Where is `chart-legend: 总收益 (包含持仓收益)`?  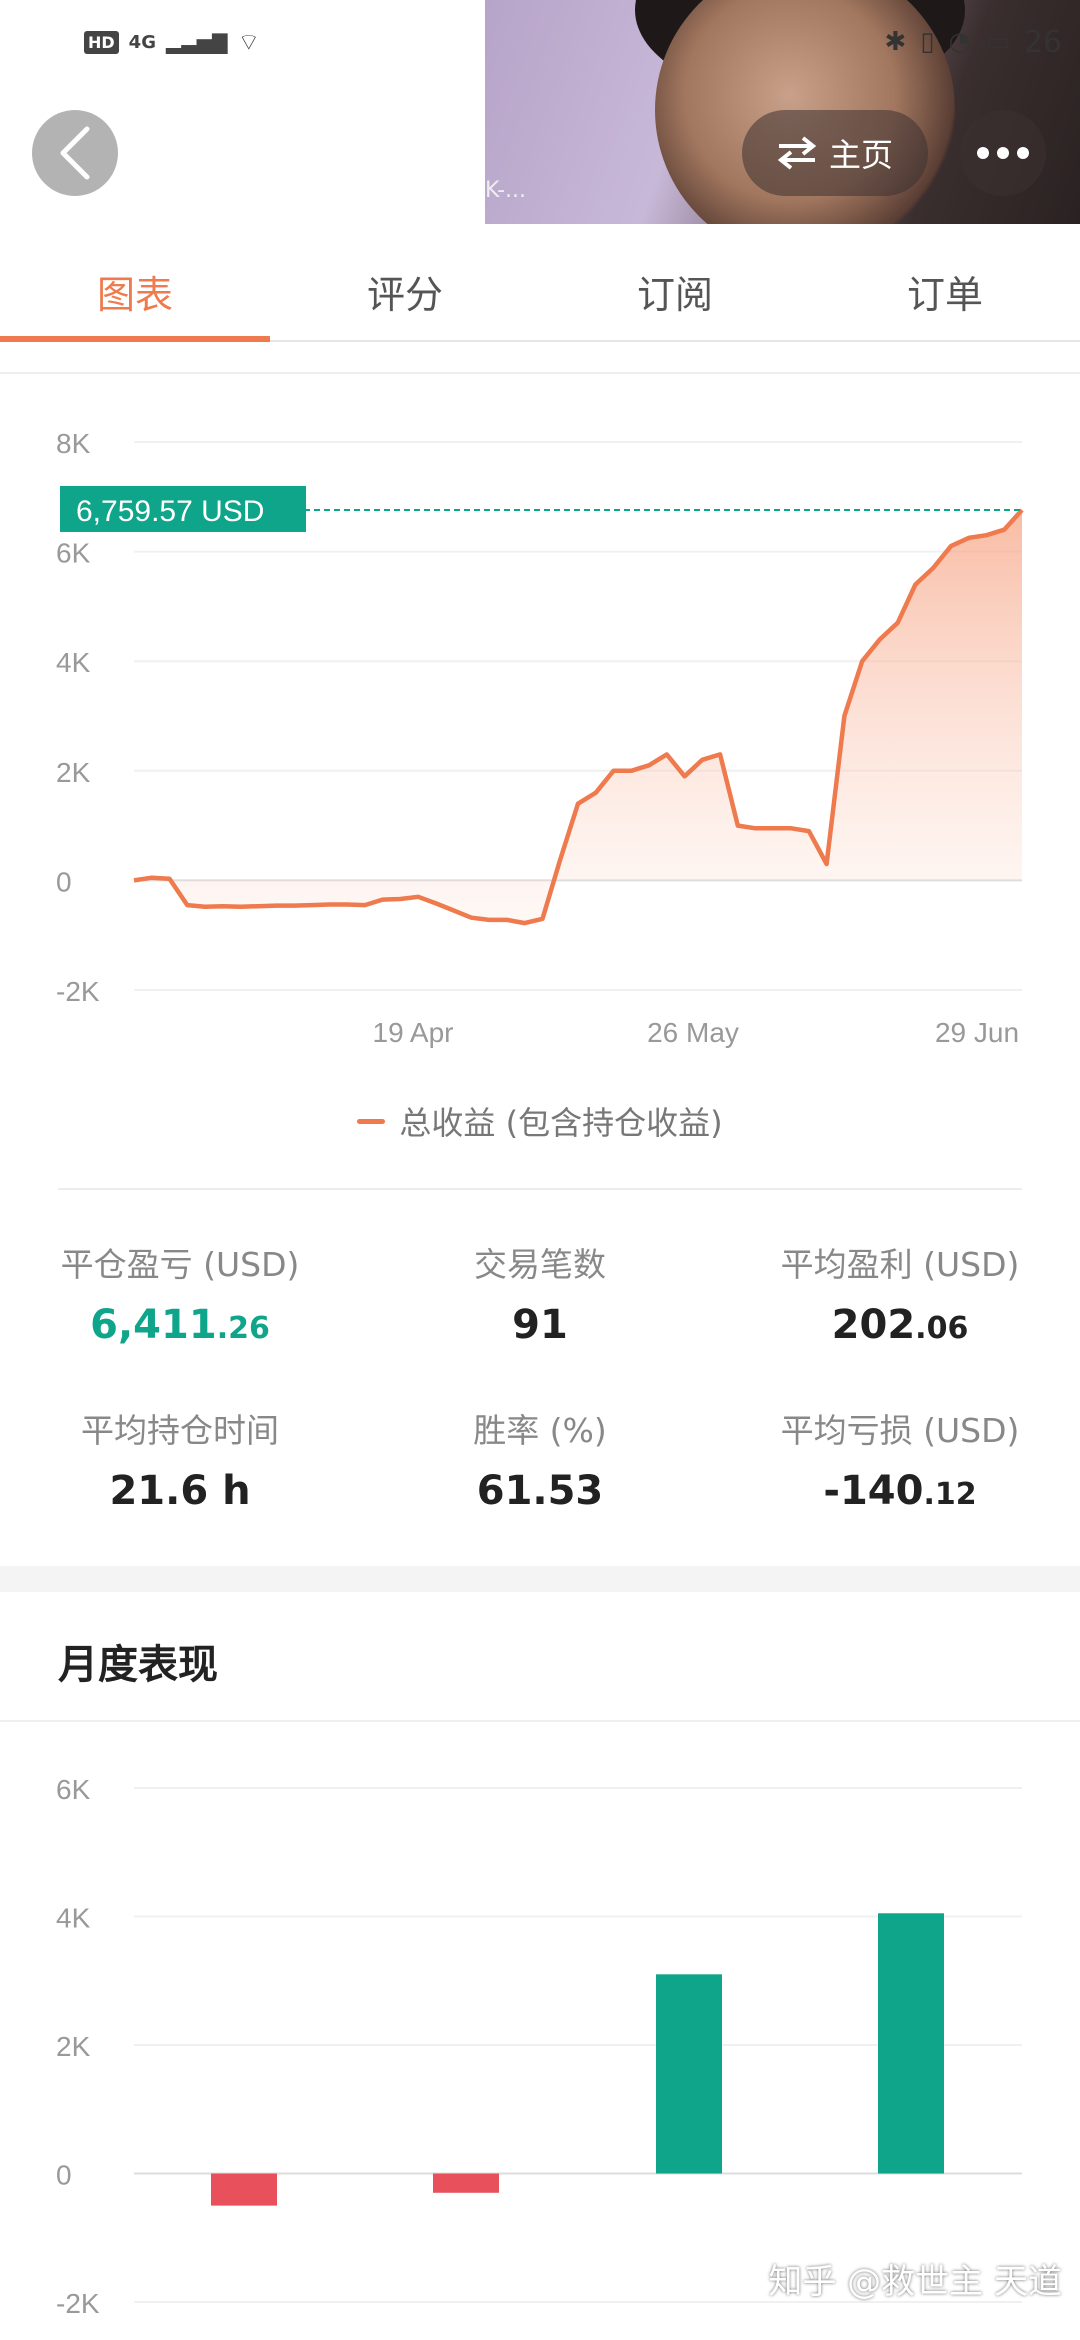 chart-legend: 总收益 (包含持仓收益) is located at coordinates (540, 1121).